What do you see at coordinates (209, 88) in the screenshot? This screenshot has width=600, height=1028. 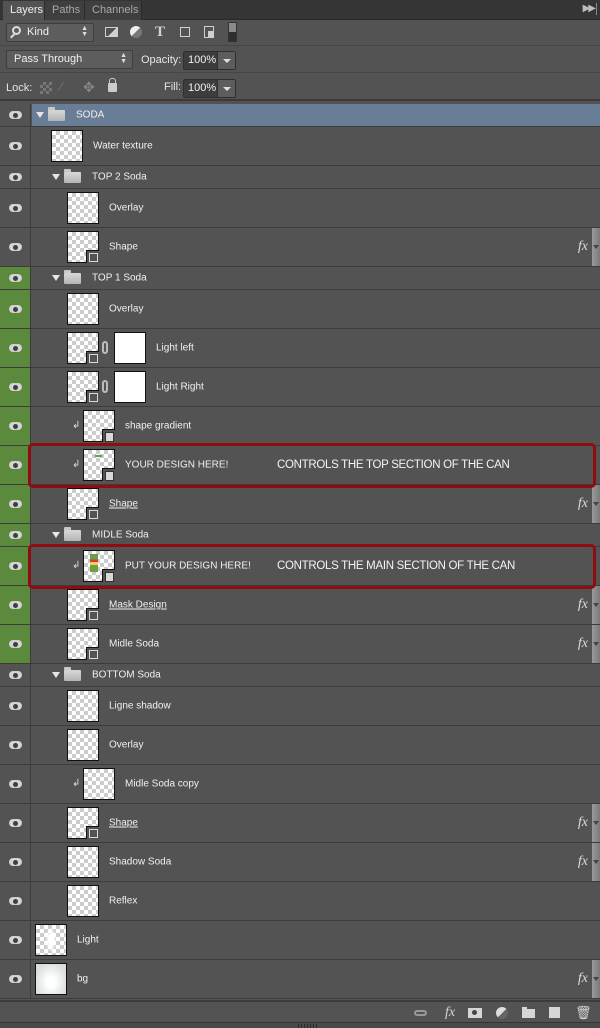 I see `fill-field: 100%` at bounding box center [209, 88].